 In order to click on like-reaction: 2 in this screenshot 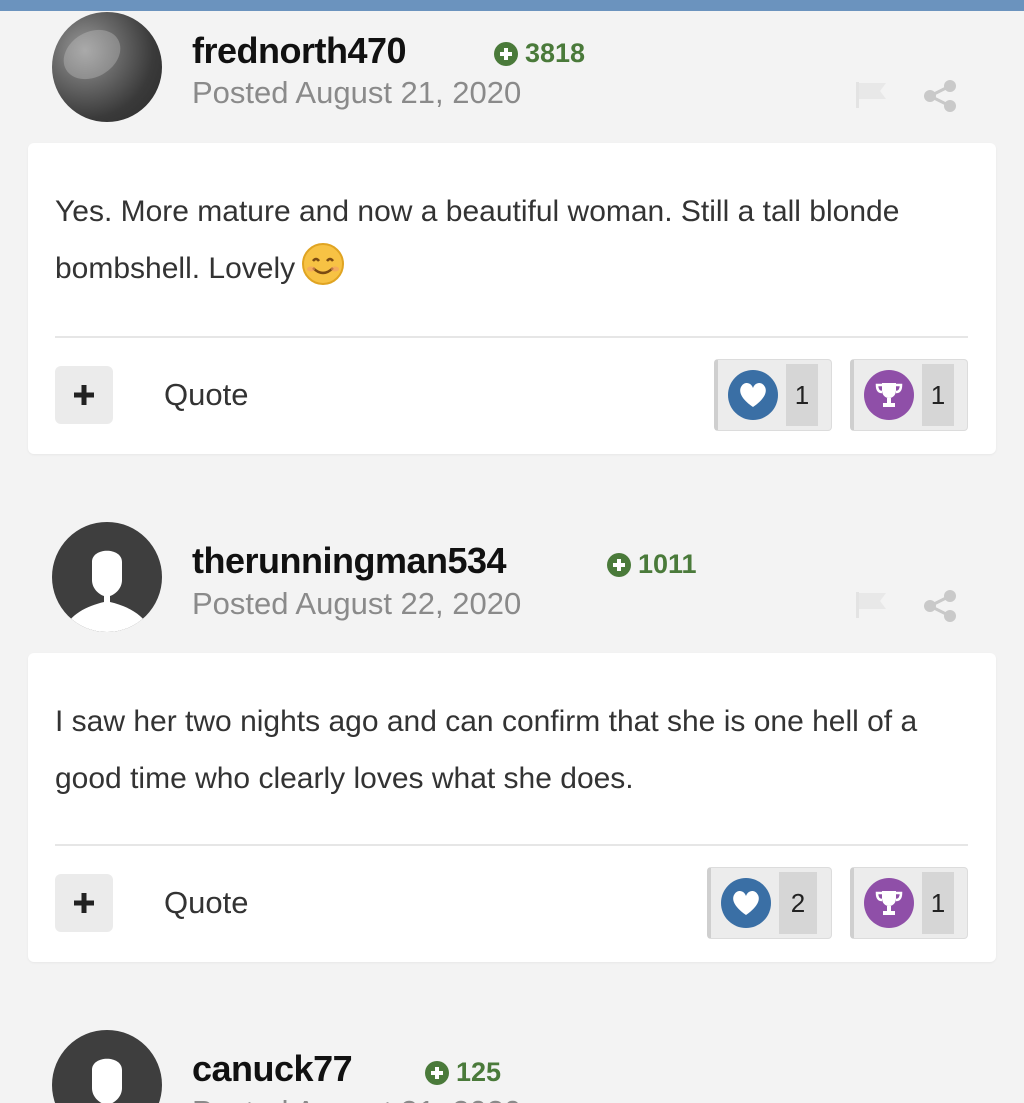, I will do `click(769, 903)`.